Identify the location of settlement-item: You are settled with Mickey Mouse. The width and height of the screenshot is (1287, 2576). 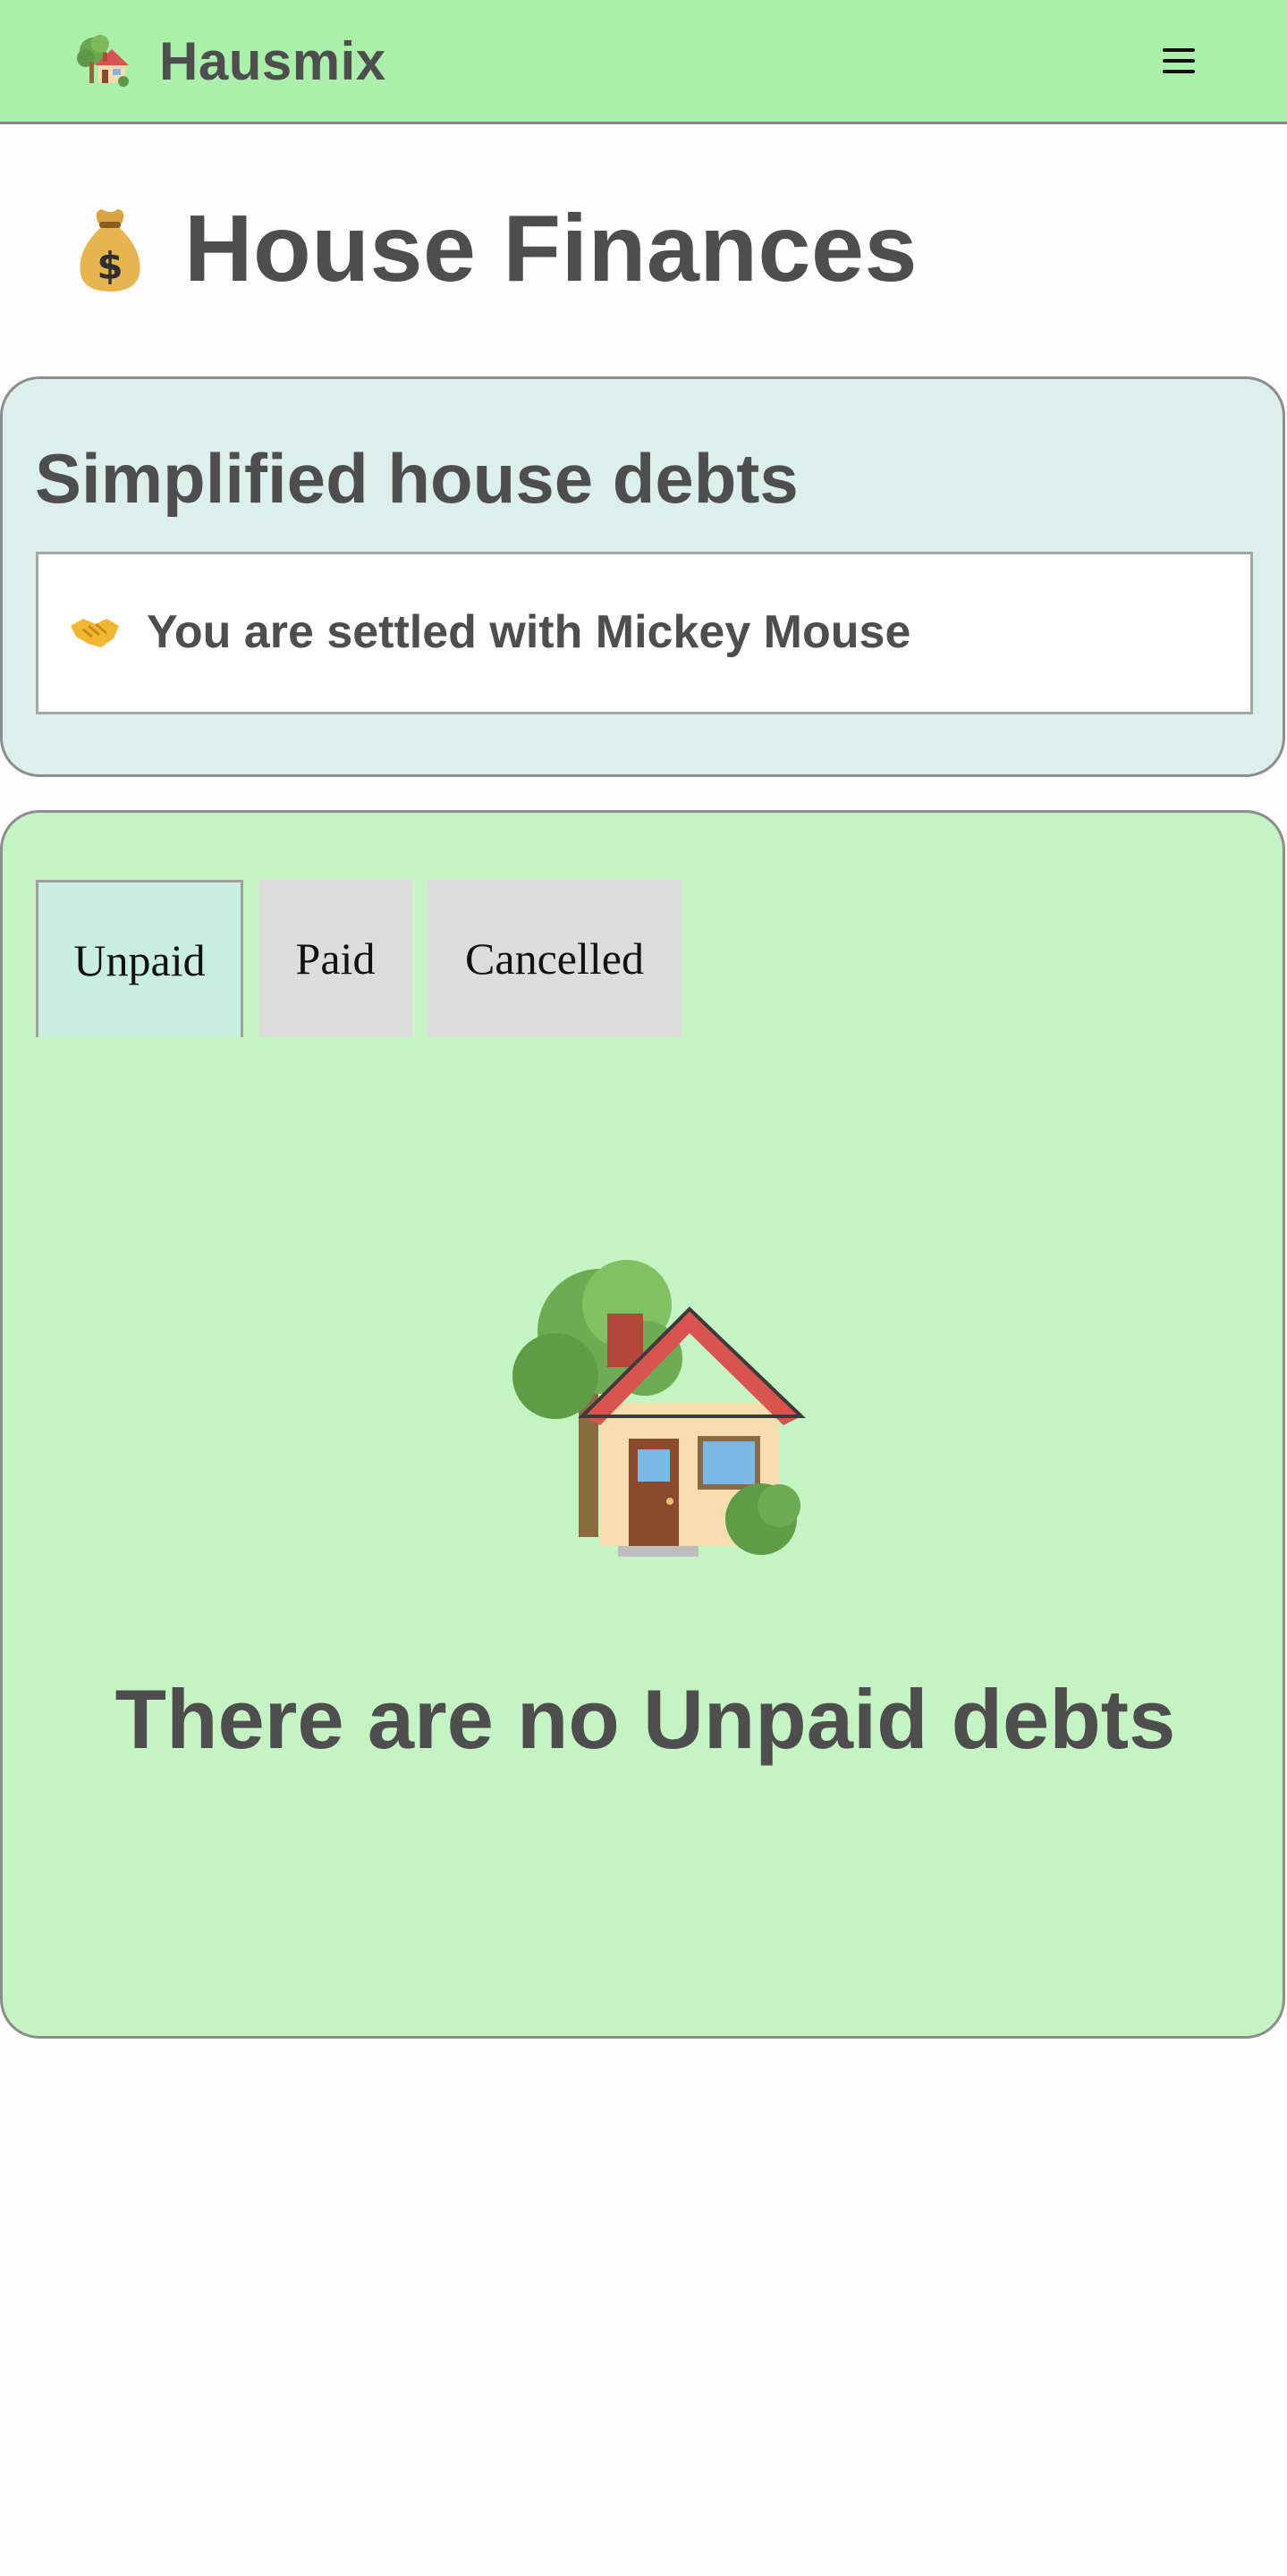
(644, 633).